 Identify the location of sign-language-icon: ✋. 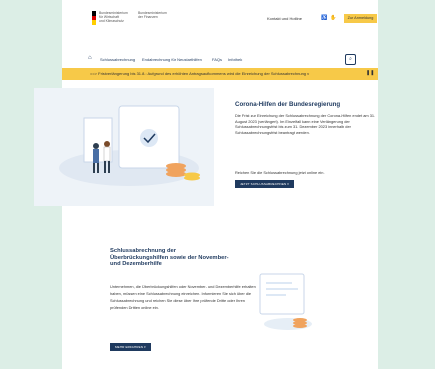
(333, 18).